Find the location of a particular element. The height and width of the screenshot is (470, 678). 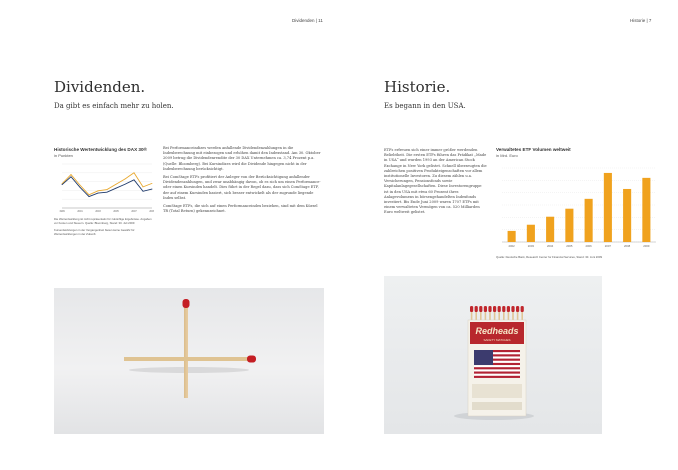

etf-bar-chart: 2002 2003 2004 2005 2006 2007 2008 2009 is located at coordinates (579, 207).